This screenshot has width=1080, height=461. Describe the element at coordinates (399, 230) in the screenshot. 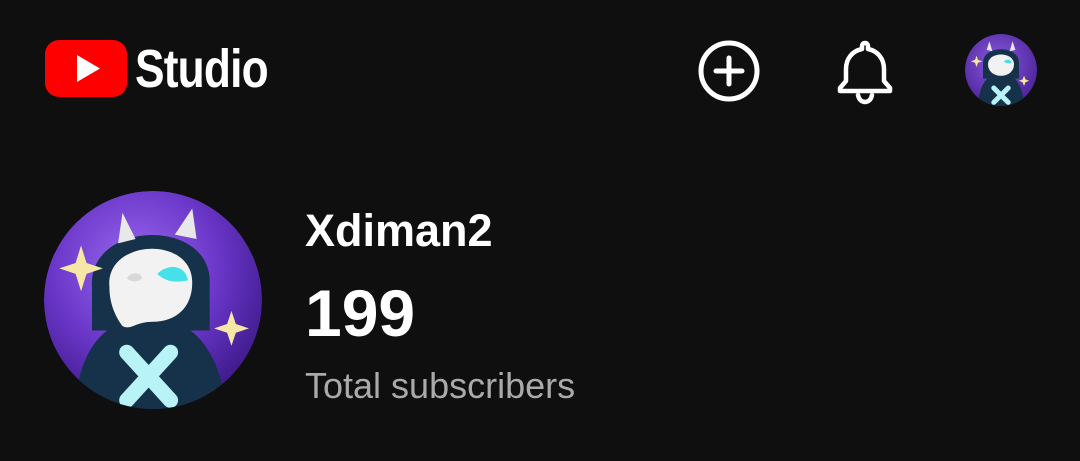

I see `channel-name: Xdiman2` at that location.